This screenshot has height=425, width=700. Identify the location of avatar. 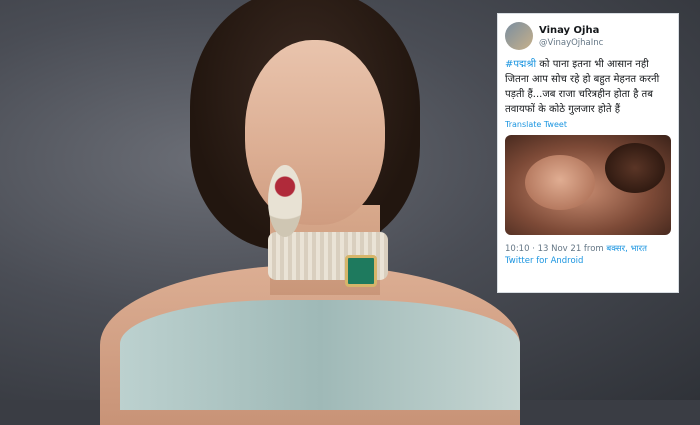
(519, 36).